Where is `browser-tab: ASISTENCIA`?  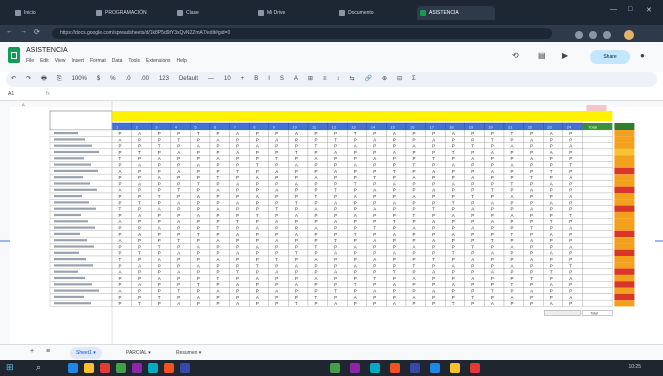 browser-tab: ASISTENCIA is located at coordinates (456, 13).